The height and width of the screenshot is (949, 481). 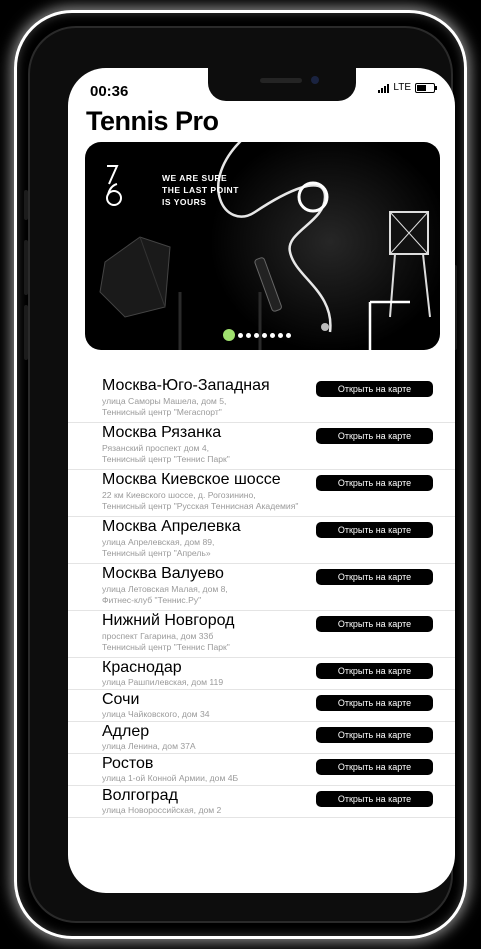 I want to click on carousel-pagination, so click(x=257, y=335).